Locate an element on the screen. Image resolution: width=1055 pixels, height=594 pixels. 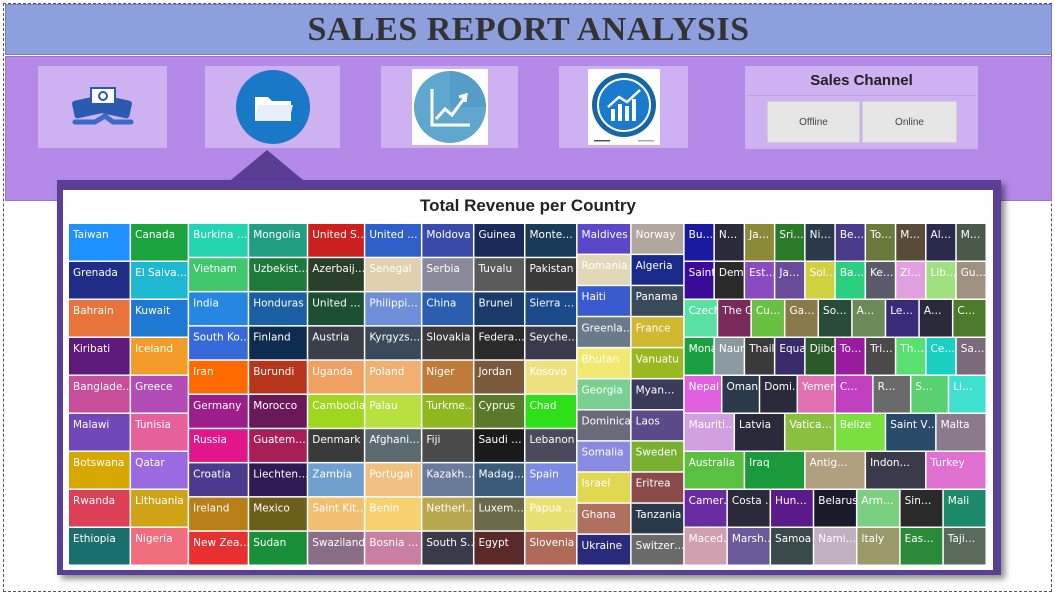
treemap-cell: Jordan is located at coordinates (499, 377).